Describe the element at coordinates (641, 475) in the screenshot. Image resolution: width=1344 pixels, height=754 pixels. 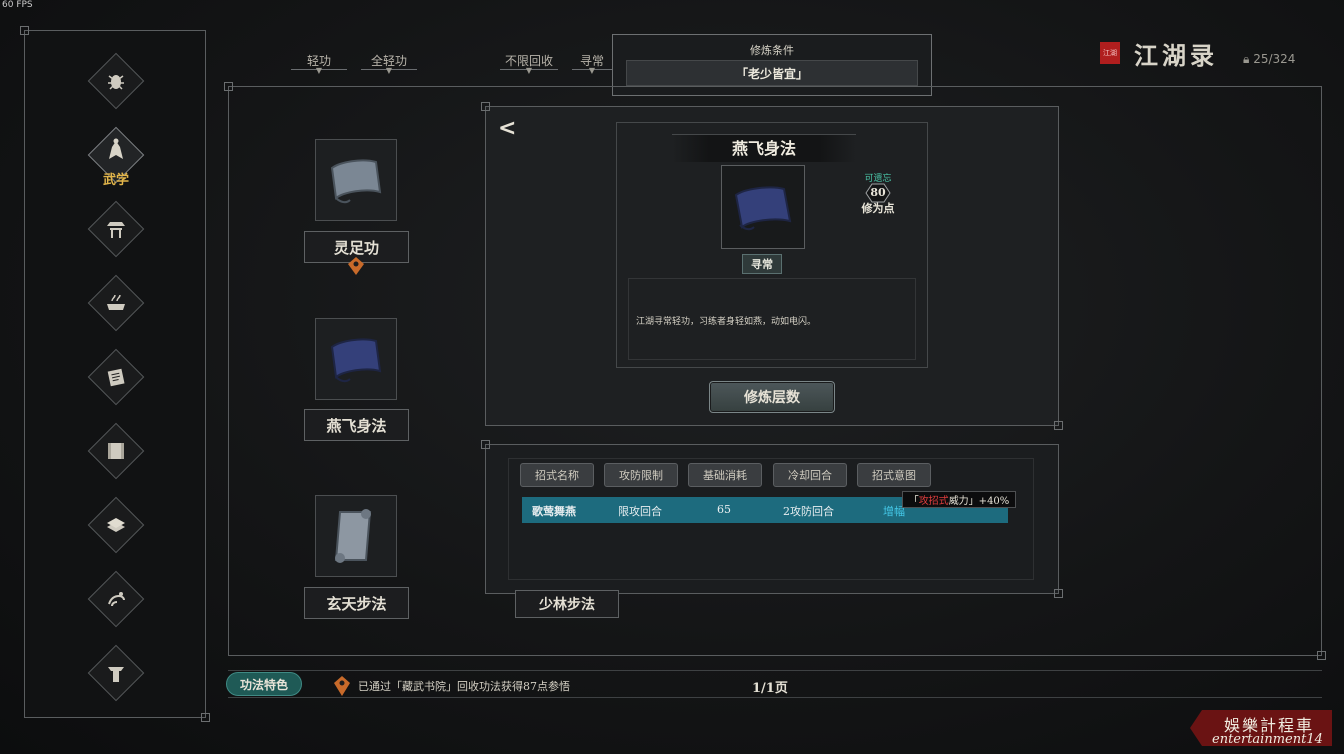
I see `col-header-limit: 攻防限制` at that location.